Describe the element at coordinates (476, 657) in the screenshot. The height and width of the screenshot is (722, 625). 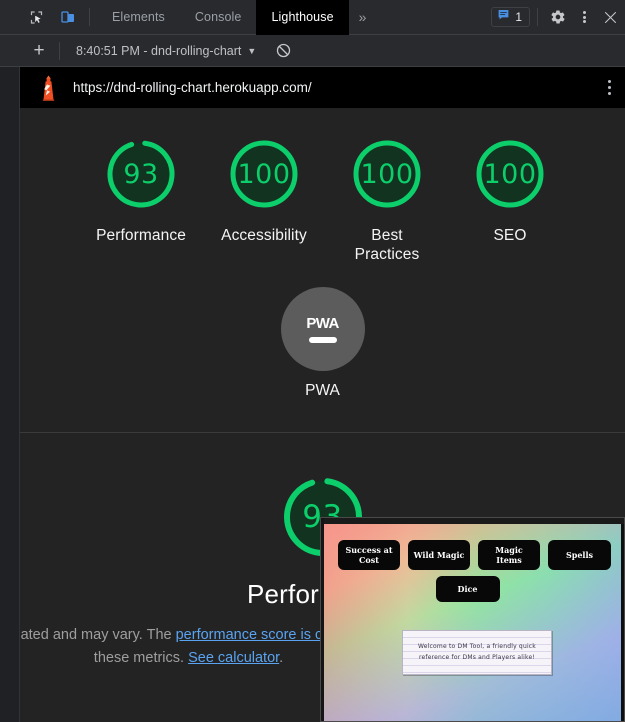
I see `thumbnail-note-line-2: reference for DMs and Players alike!` at that location.